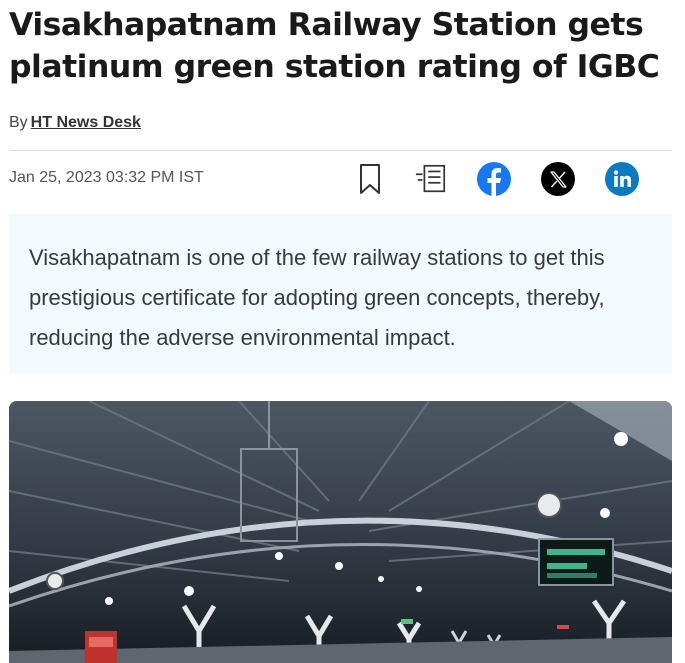  I want to click on bookmark-icon, so click(370, 179).